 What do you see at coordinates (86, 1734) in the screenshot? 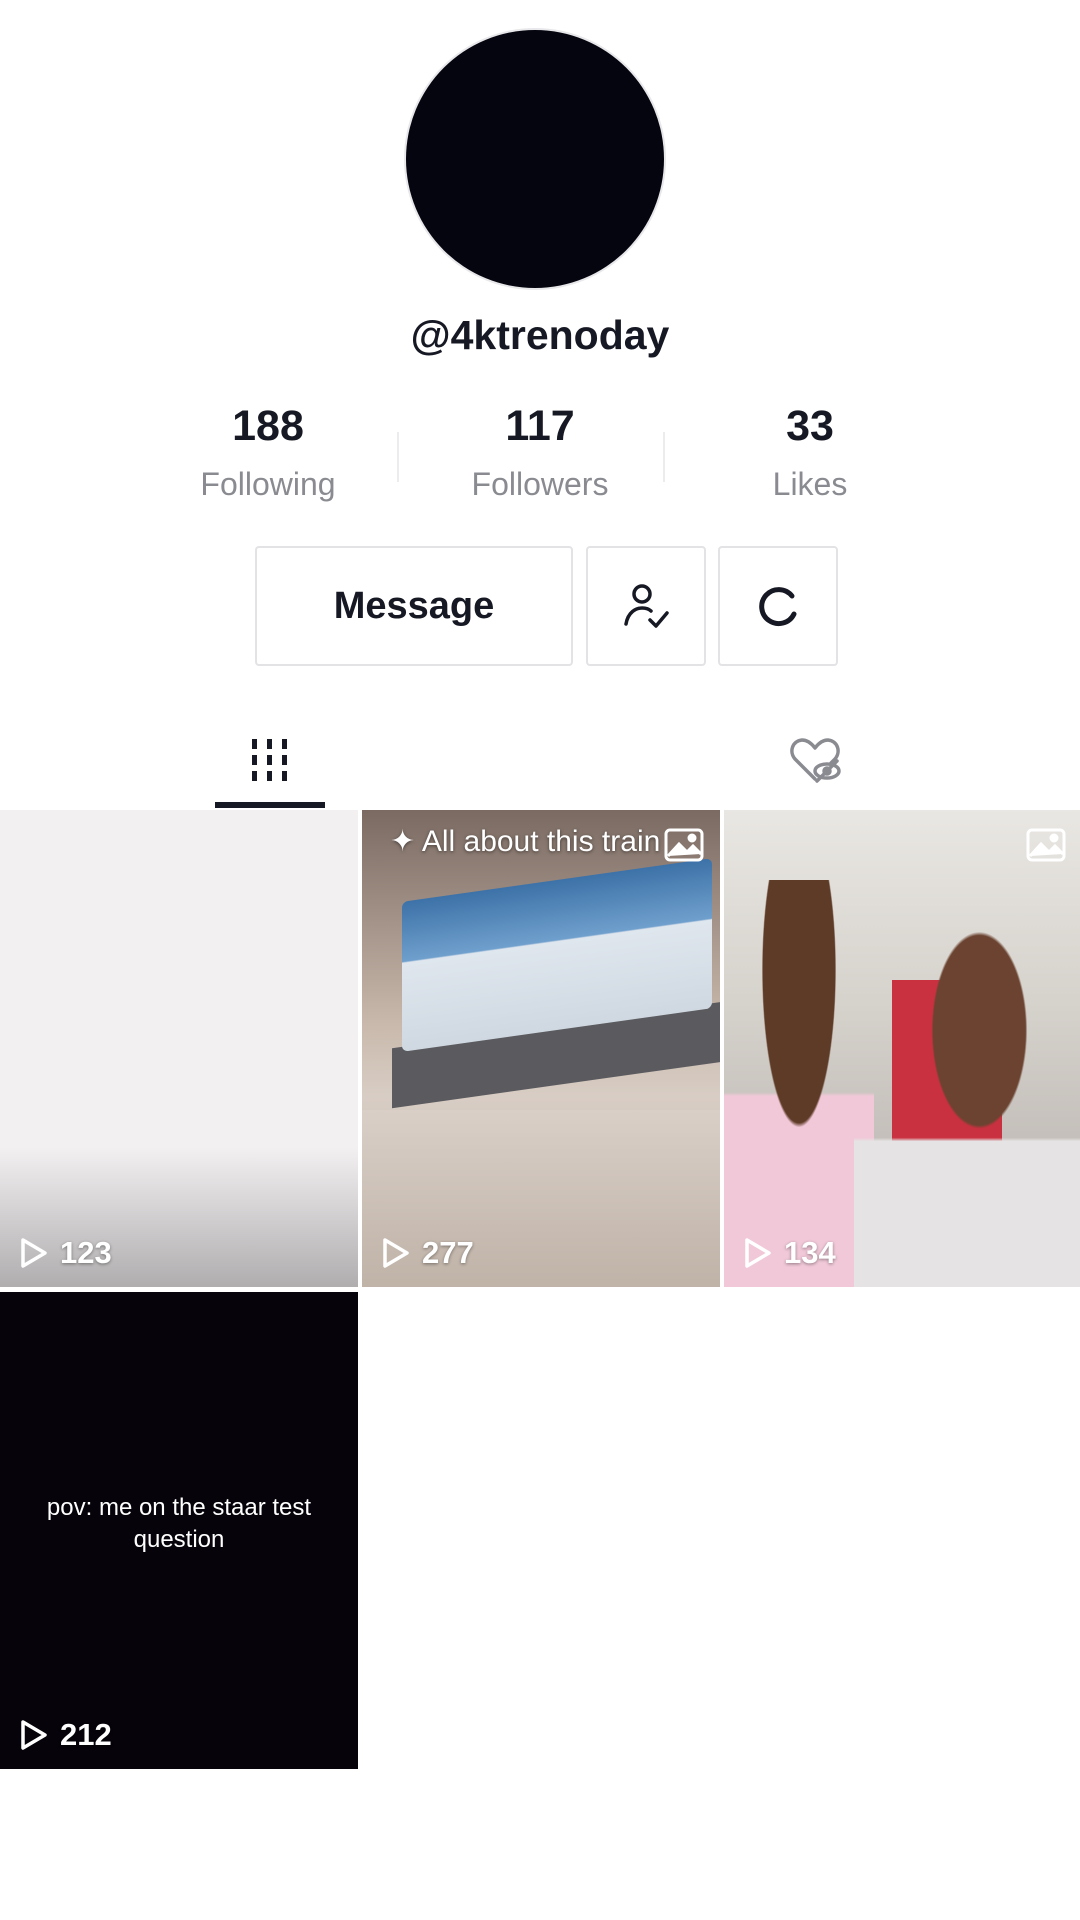
I see `view-count-value: 212` at bounding box center [86, 1734].